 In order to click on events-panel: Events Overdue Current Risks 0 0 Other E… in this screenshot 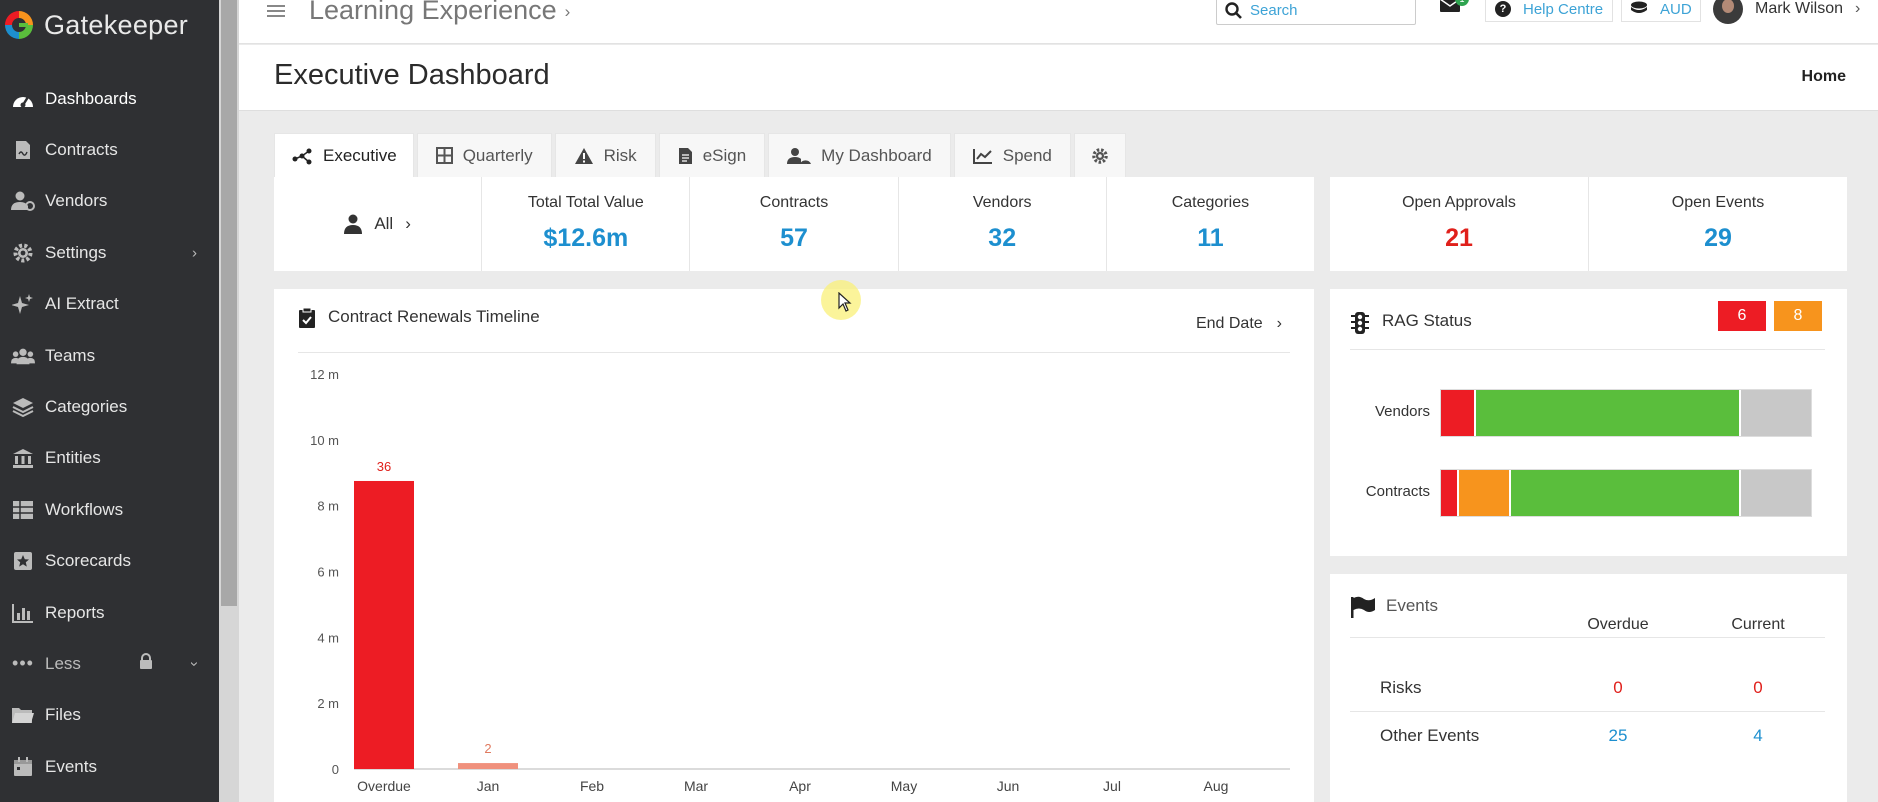, I will do `click(1588, 688)`.